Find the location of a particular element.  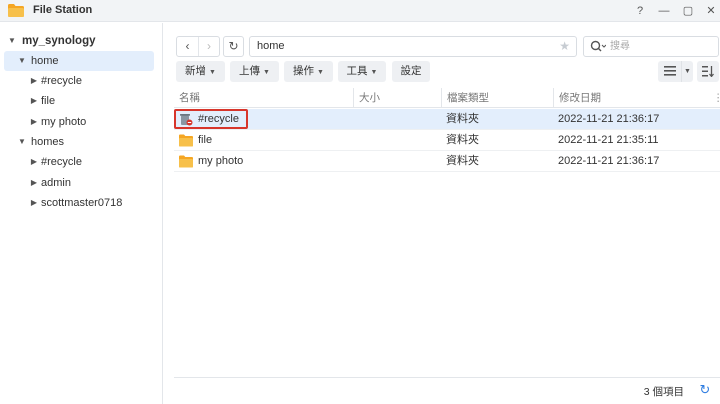

sidebar-item-home-recycle: ▶ #recycle is located at coordinates (79, 81).